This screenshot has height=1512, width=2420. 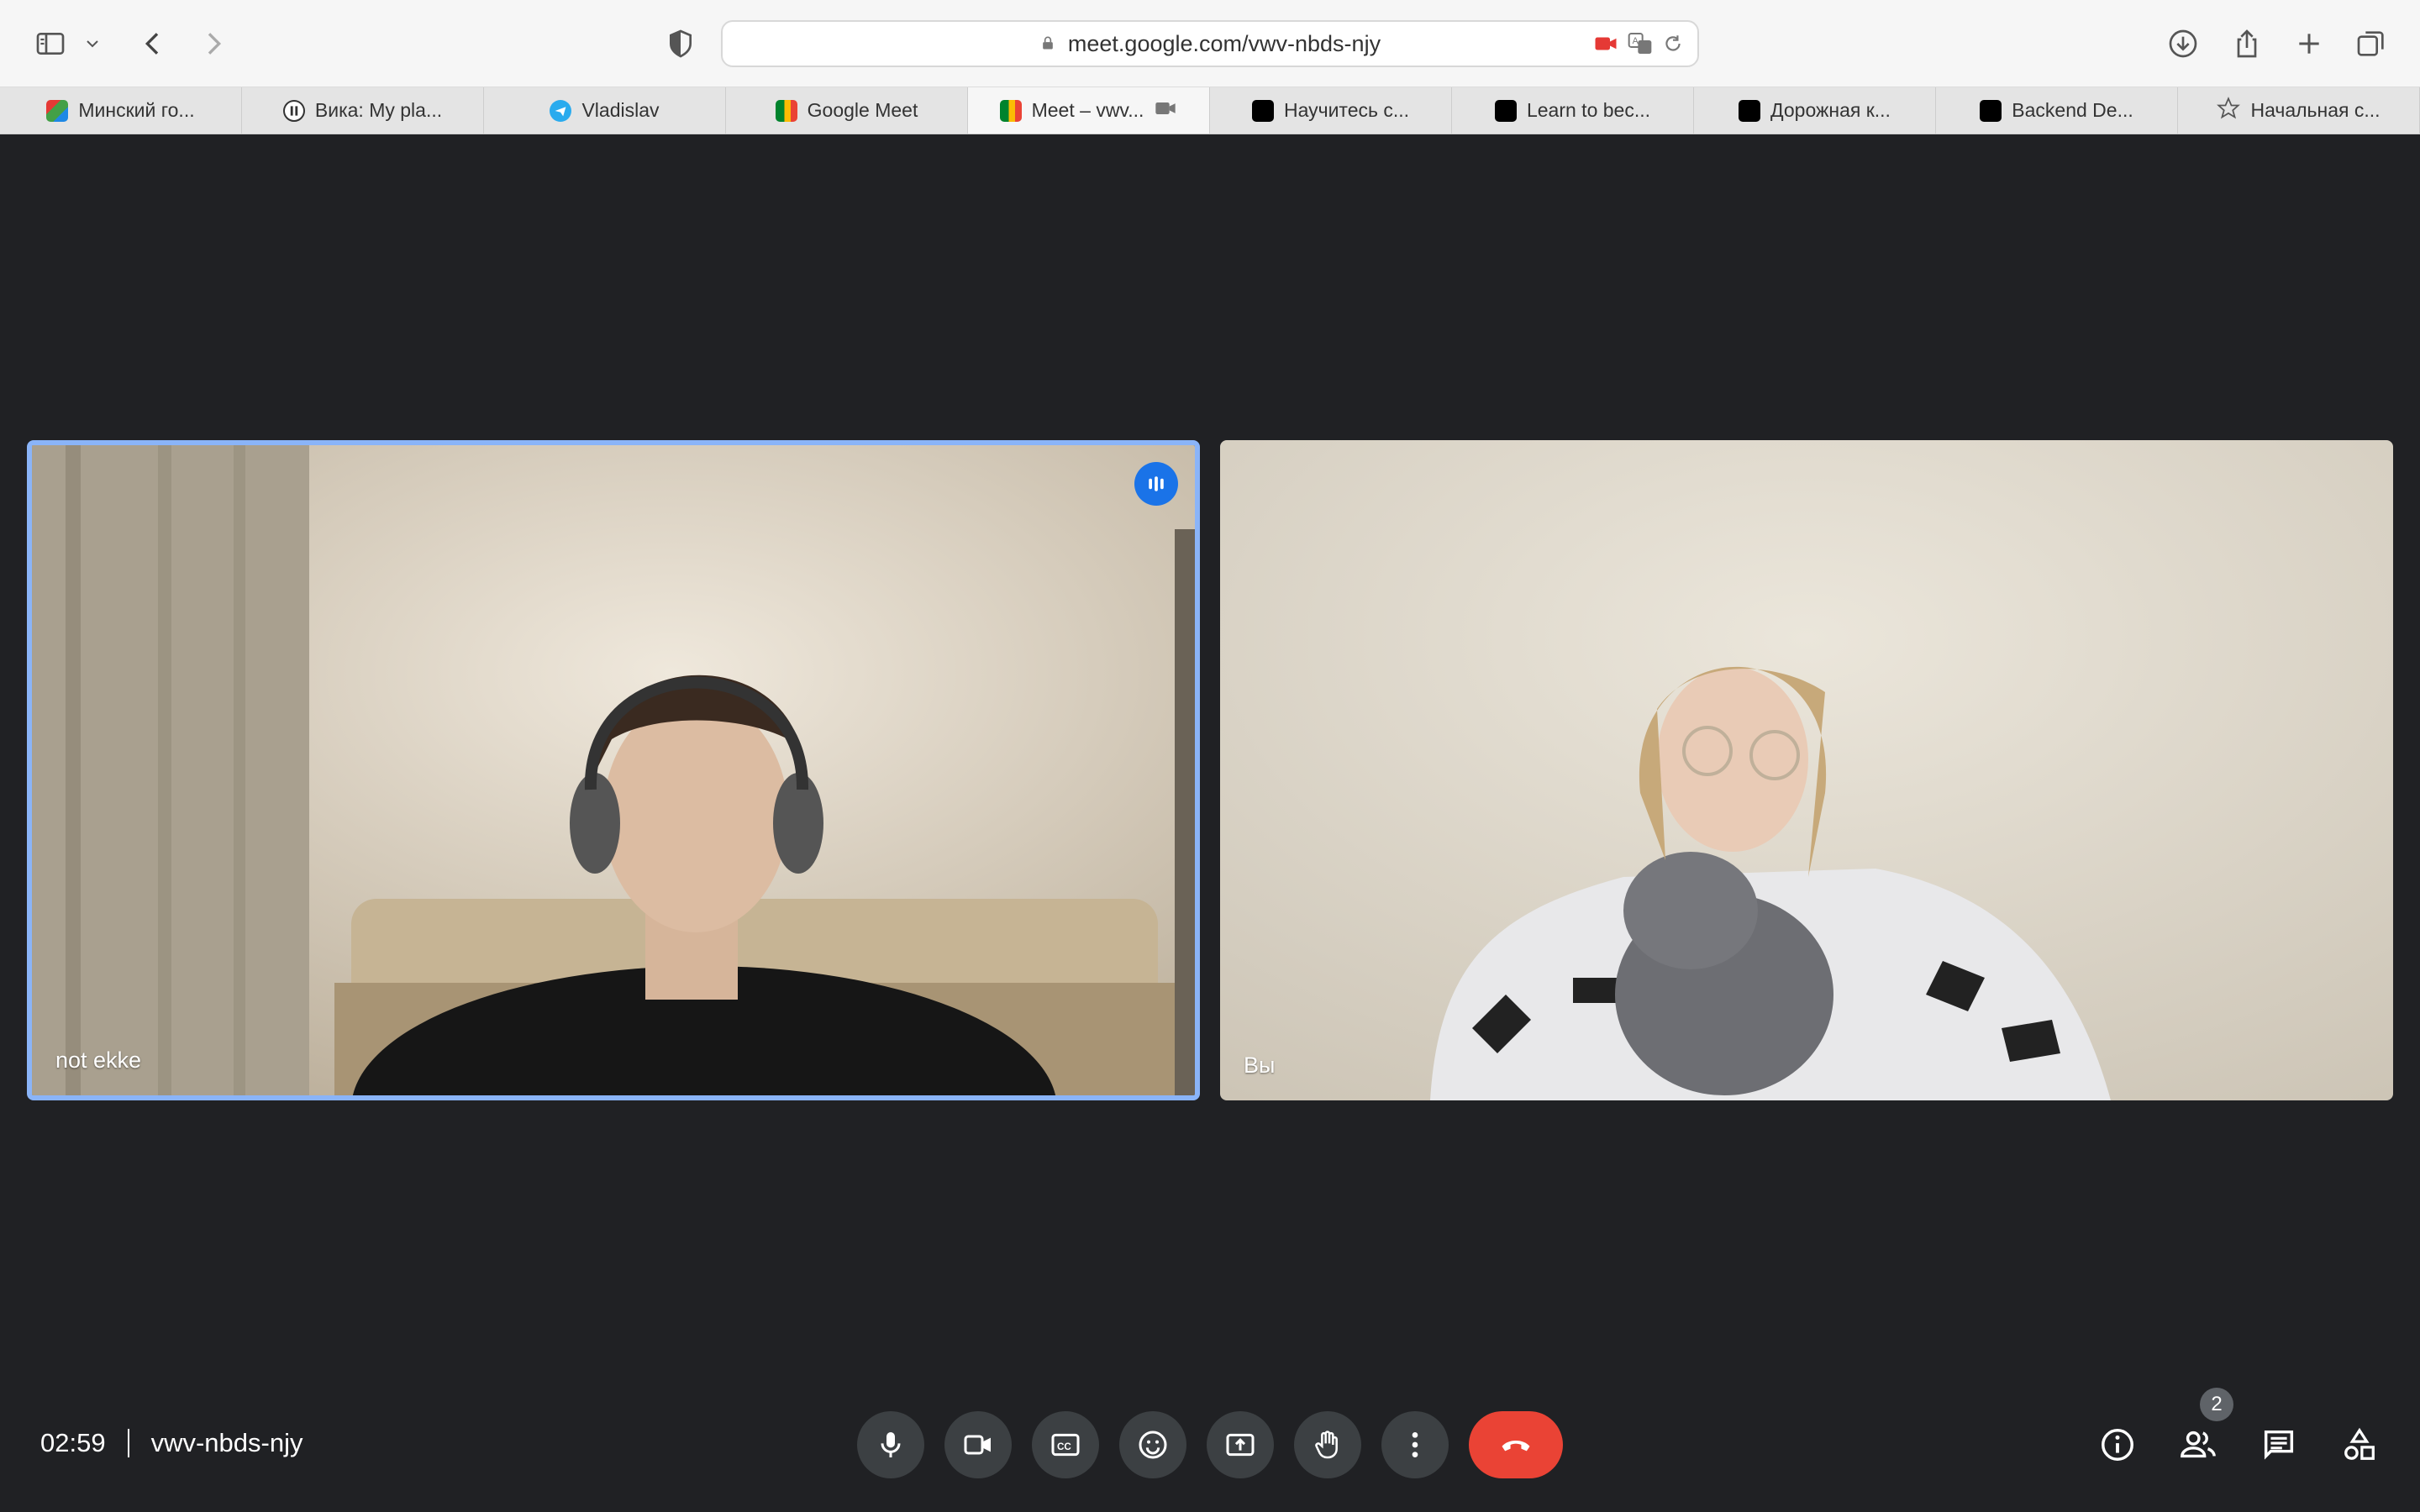 I want to click on raise-hand-button, so click(x=1327, y=1444).